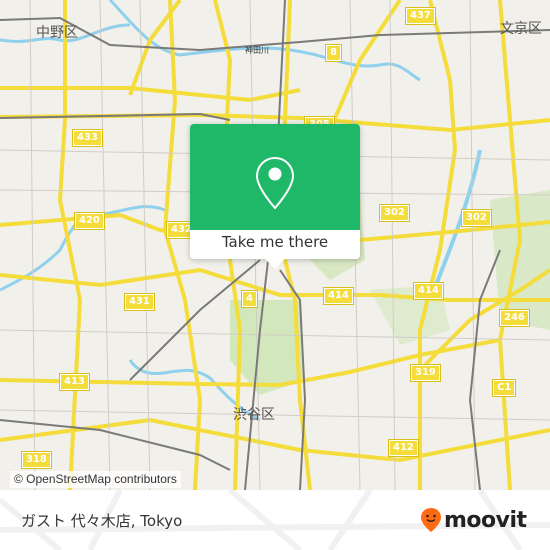 The height and width of the screenshot is (550, 550). I want to click on route-shield: 420, so click(89, 221).